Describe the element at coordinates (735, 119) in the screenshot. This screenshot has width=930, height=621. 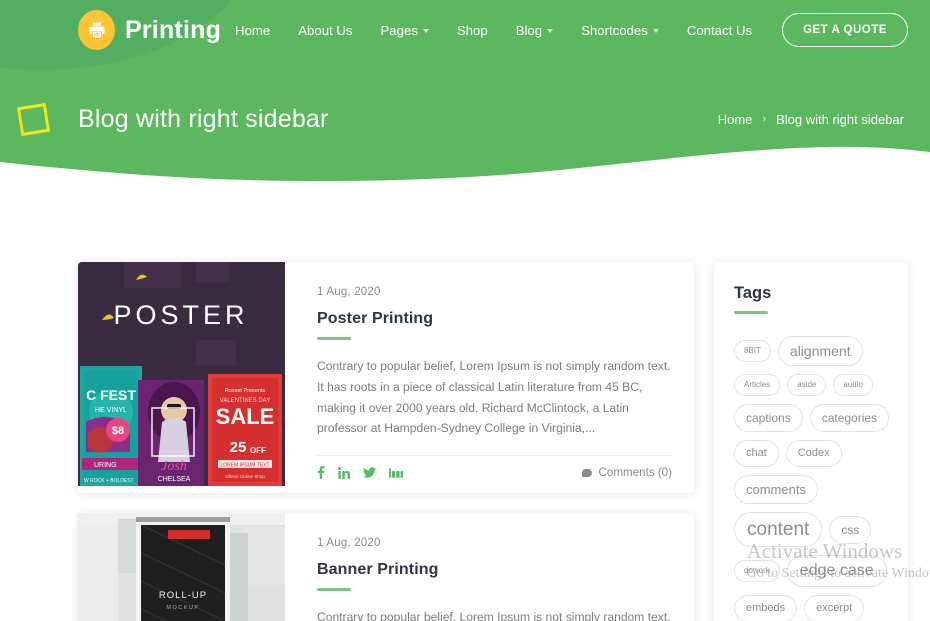
I see `breadcrumb-home: Home` at that location.